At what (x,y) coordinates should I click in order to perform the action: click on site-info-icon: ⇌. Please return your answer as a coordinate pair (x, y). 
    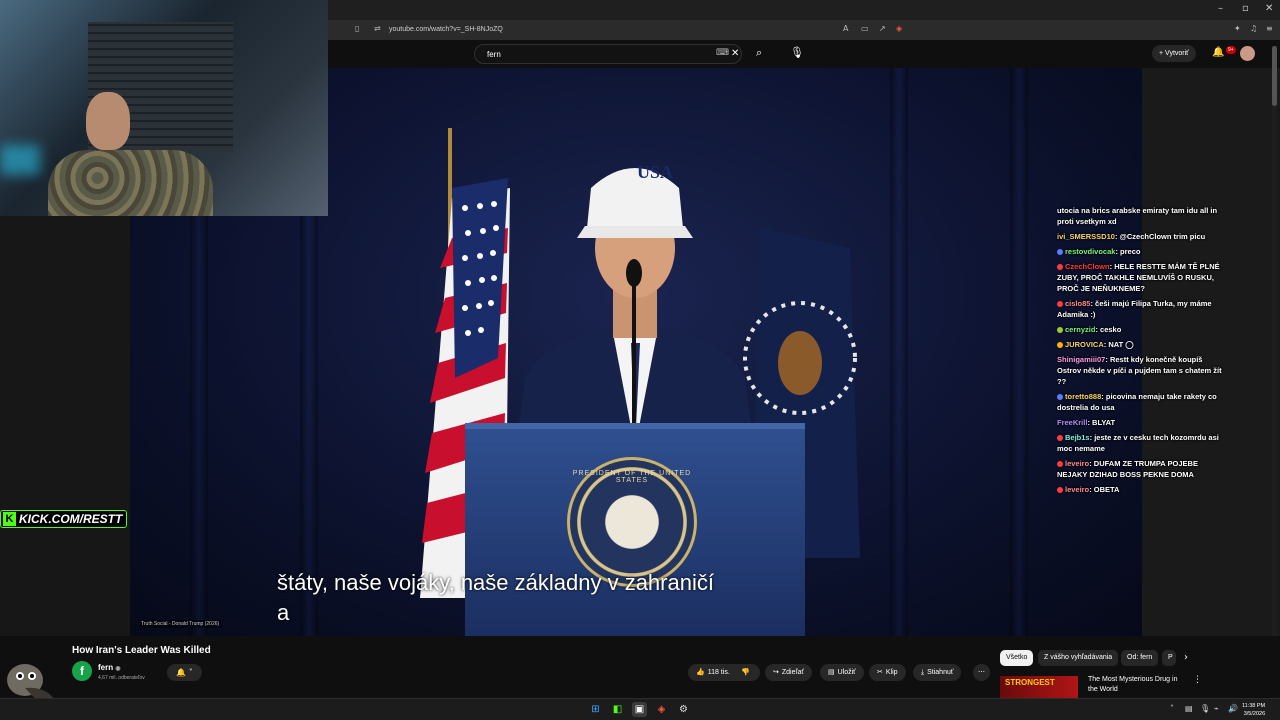
    Looking at the image, I should click on (377, 28).